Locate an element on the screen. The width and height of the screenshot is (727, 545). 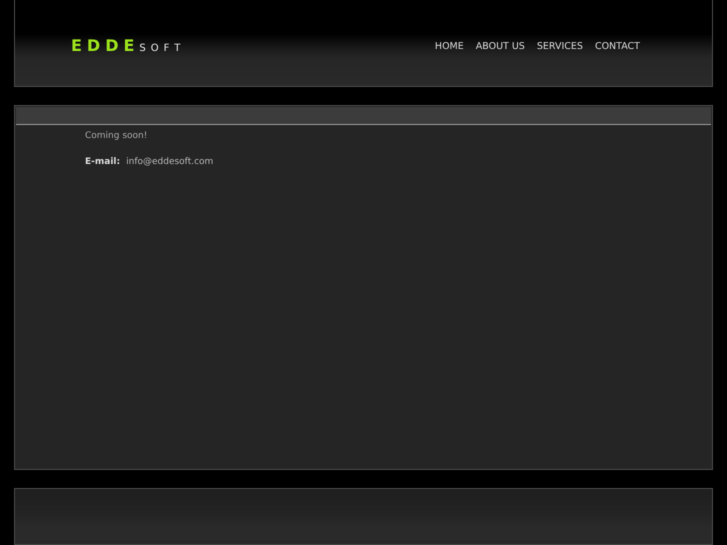
email-link: info@eddesoft.com is located at coordinates (170, 163).